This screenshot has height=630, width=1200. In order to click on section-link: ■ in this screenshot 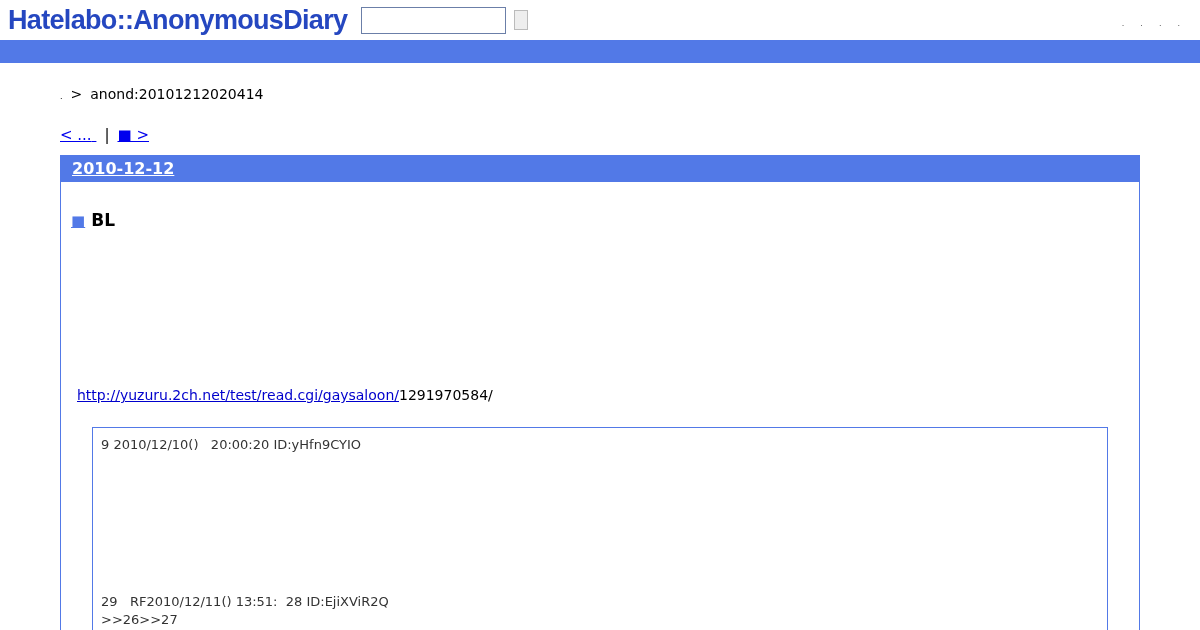, I will do `click(78, 220)`.